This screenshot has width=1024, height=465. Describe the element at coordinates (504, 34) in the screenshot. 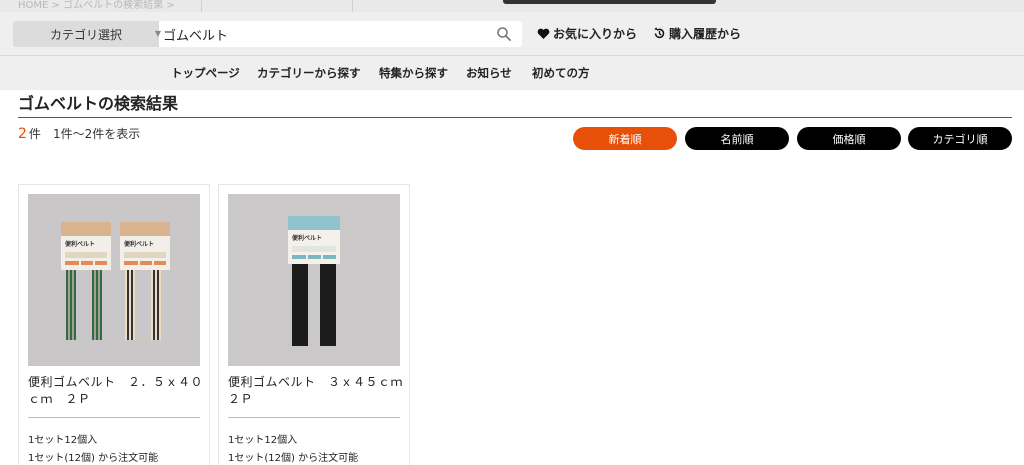

I see `search-icon` at that location.